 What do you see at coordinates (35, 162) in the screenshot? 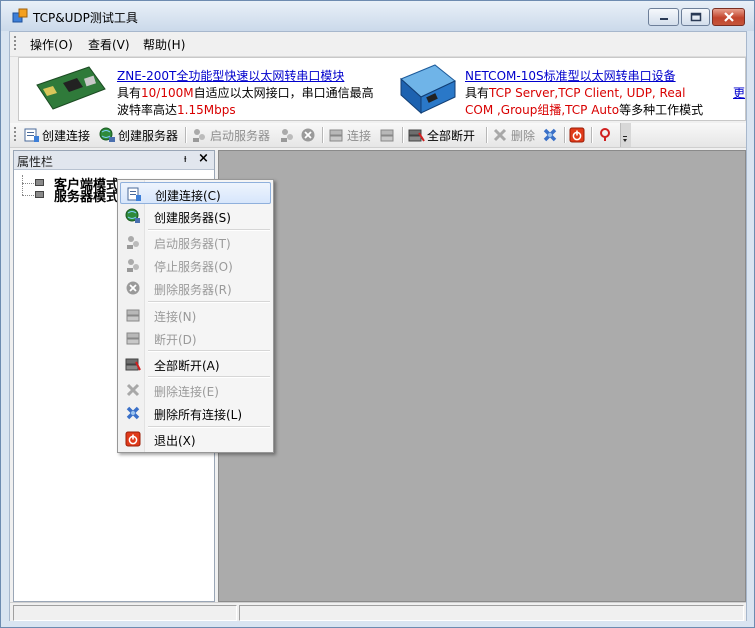
I see `panel-title: 属性栏` at bounding box center [35, 162].